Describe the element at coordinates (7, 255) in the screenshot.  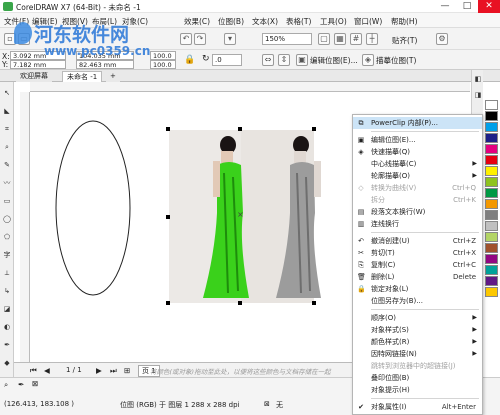
I see `text-tool-icon: 字` at that location.